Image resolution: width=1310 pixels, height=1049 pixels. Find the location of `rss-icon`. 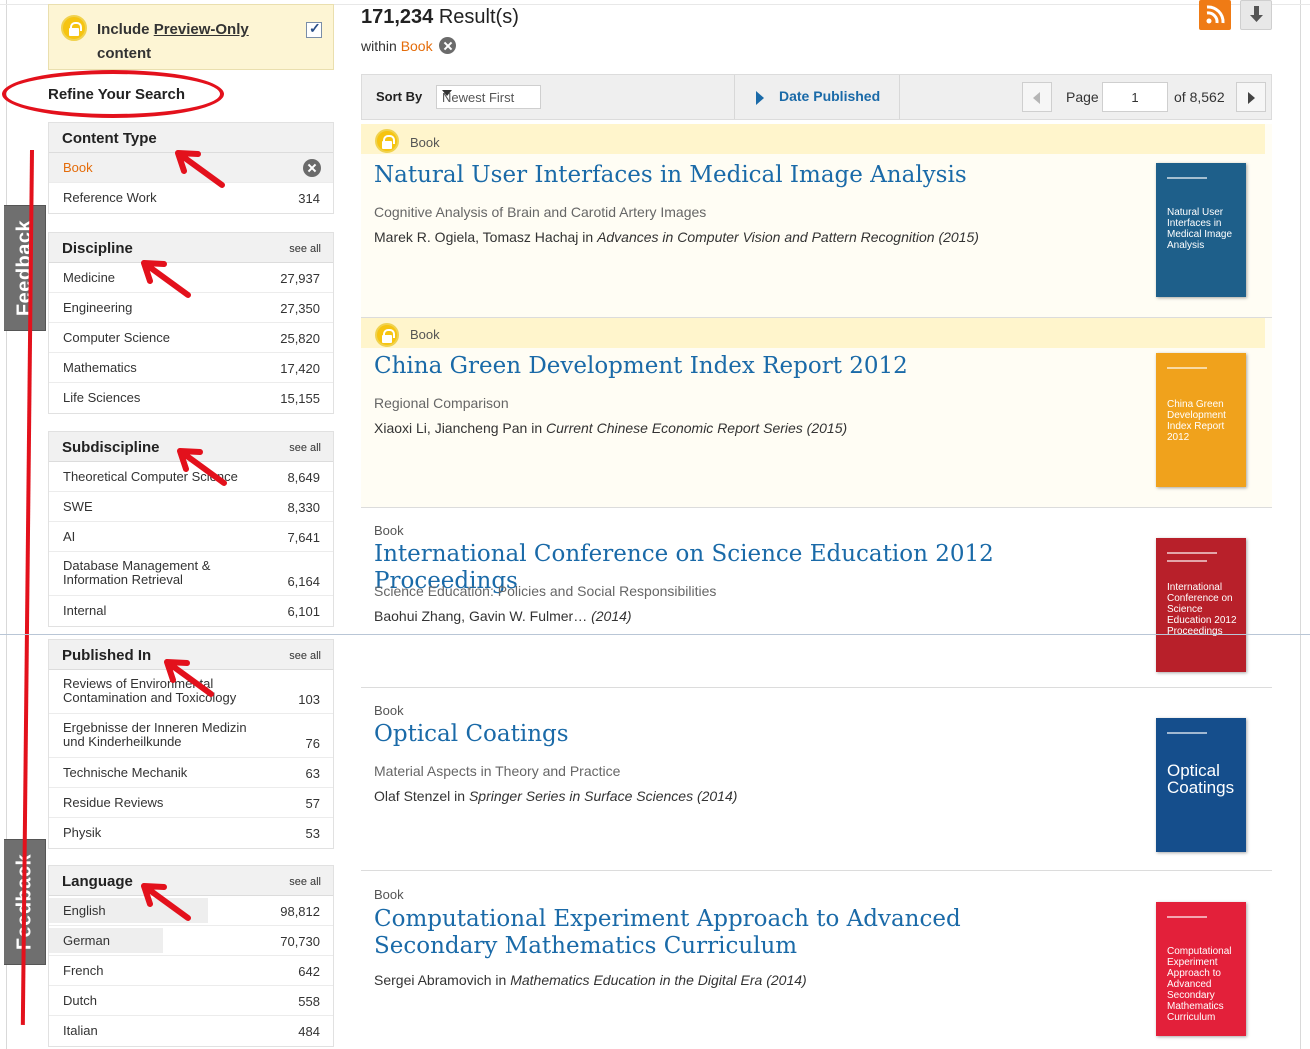

rss-icon is located at coordinates (1215, 14).